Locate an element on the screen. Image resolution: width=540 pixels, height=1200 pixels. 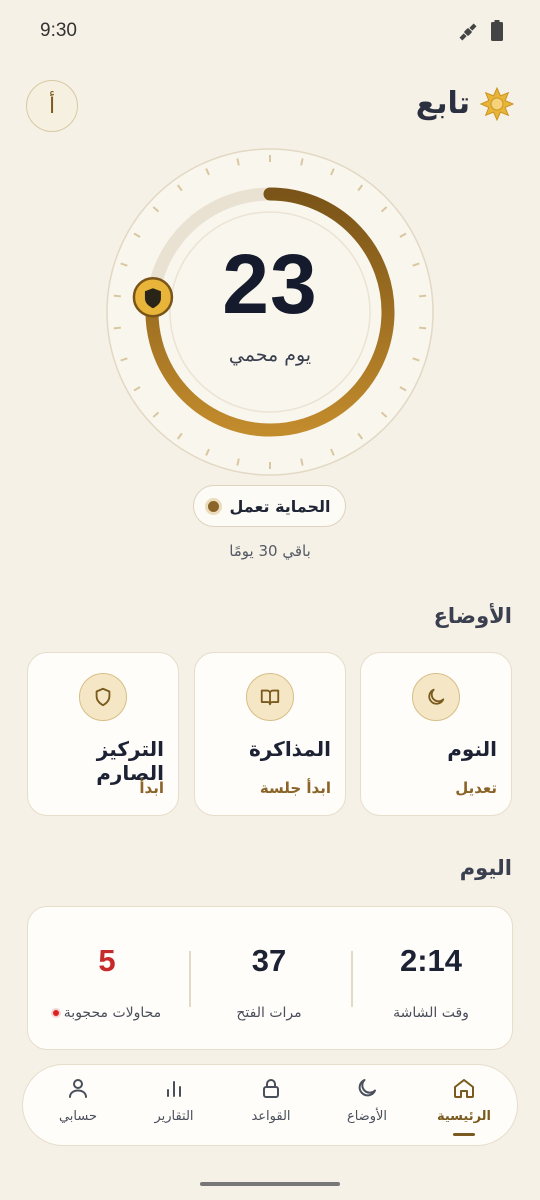
mode-card-study: المذاكرة ابدأ جلسة is located at coordinates (270, 734).